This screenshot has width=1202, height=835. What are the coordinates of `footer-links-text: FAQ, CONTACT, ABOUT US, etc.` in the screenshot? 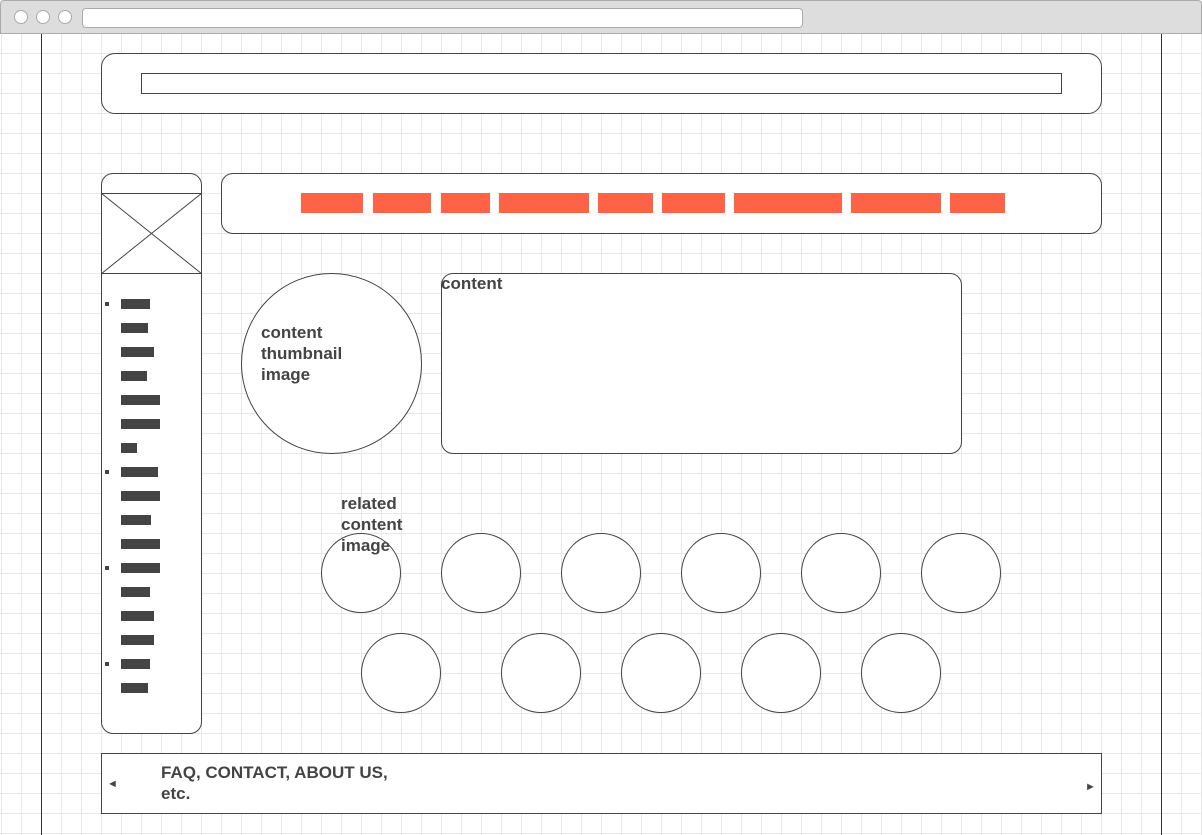 It's located at (274, 783).